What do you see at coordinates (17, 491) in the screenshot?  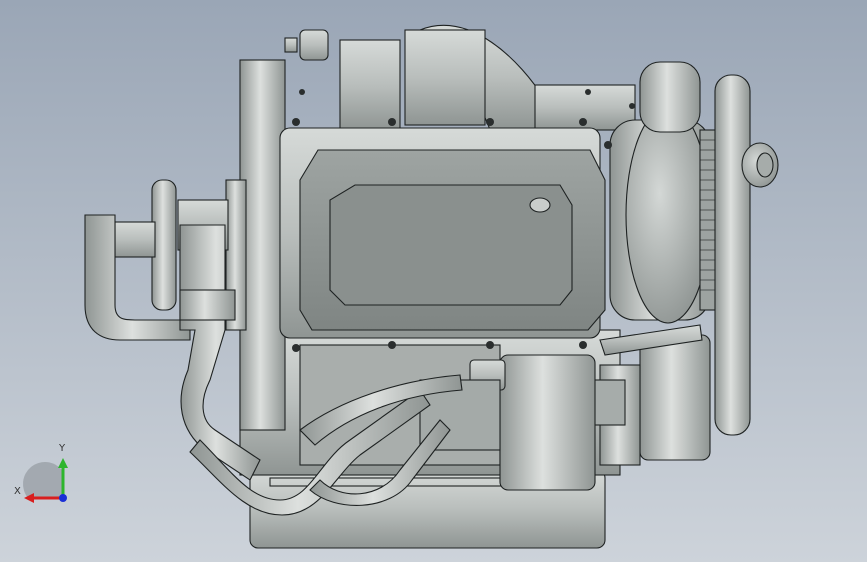 I see `x-axis-label: X` at bounding box center [17, 491].